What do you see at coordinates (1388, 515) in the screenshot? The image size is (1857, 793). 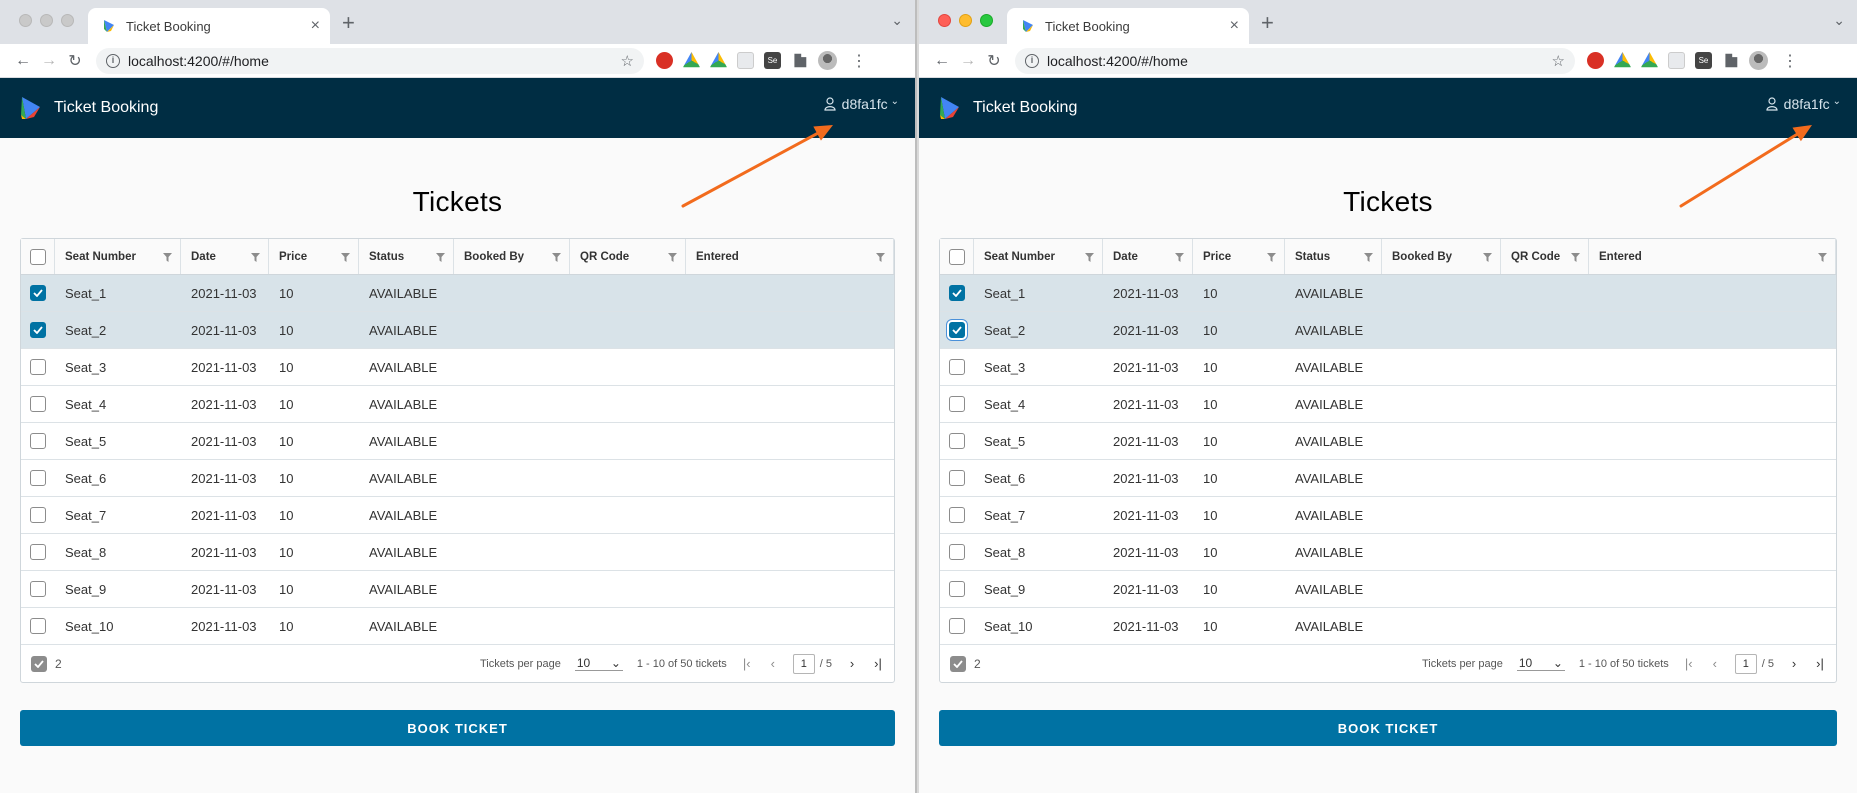 I see `table-row: Seat_7 2021-11-03 10 AVAILABLE` at bounding box center [1388, 515].